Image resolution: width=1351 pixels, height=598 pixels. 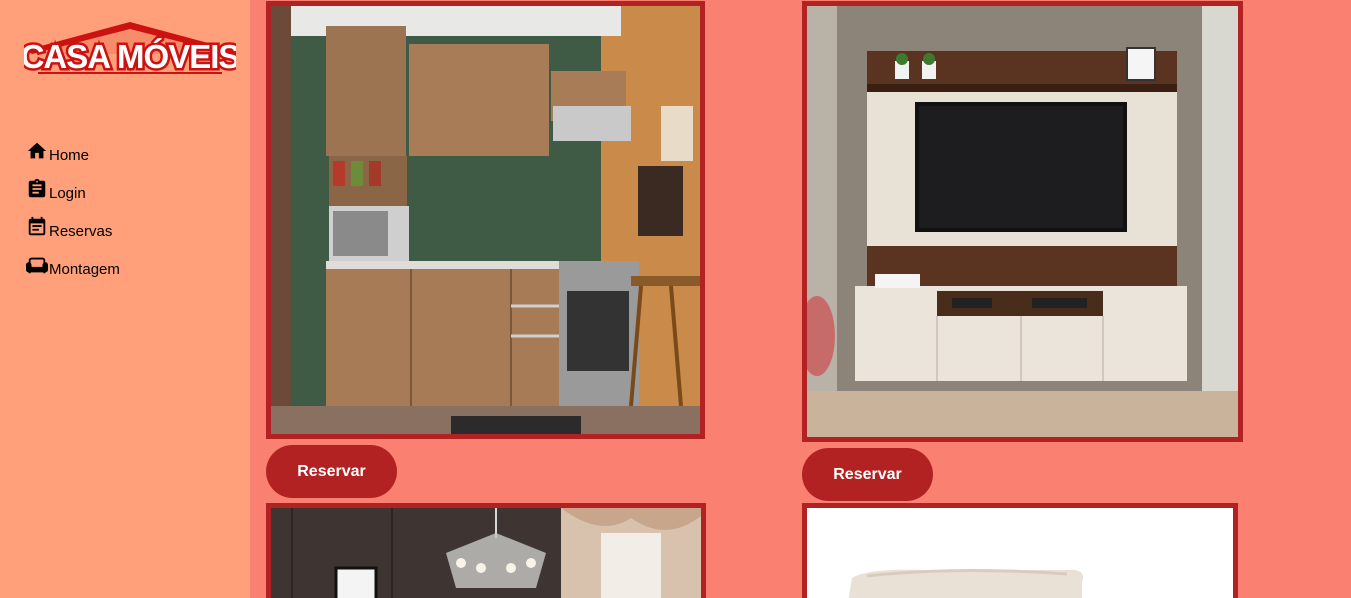 What do you see at coordinates (37, 265) in the screenshot?
I see `sofa-icon` at bounding box center [37, 265].